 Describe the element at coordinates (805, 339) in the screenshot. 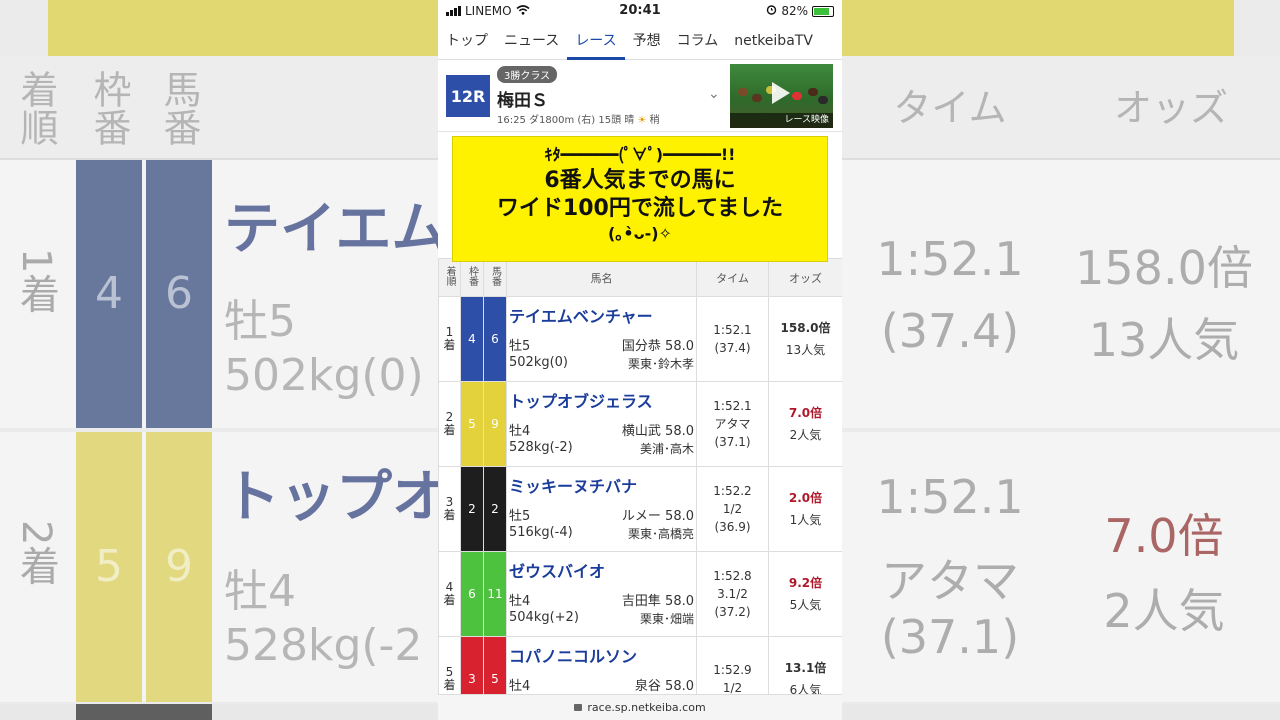

I see `odds-cell: 158.0倍 13人気` at that location.